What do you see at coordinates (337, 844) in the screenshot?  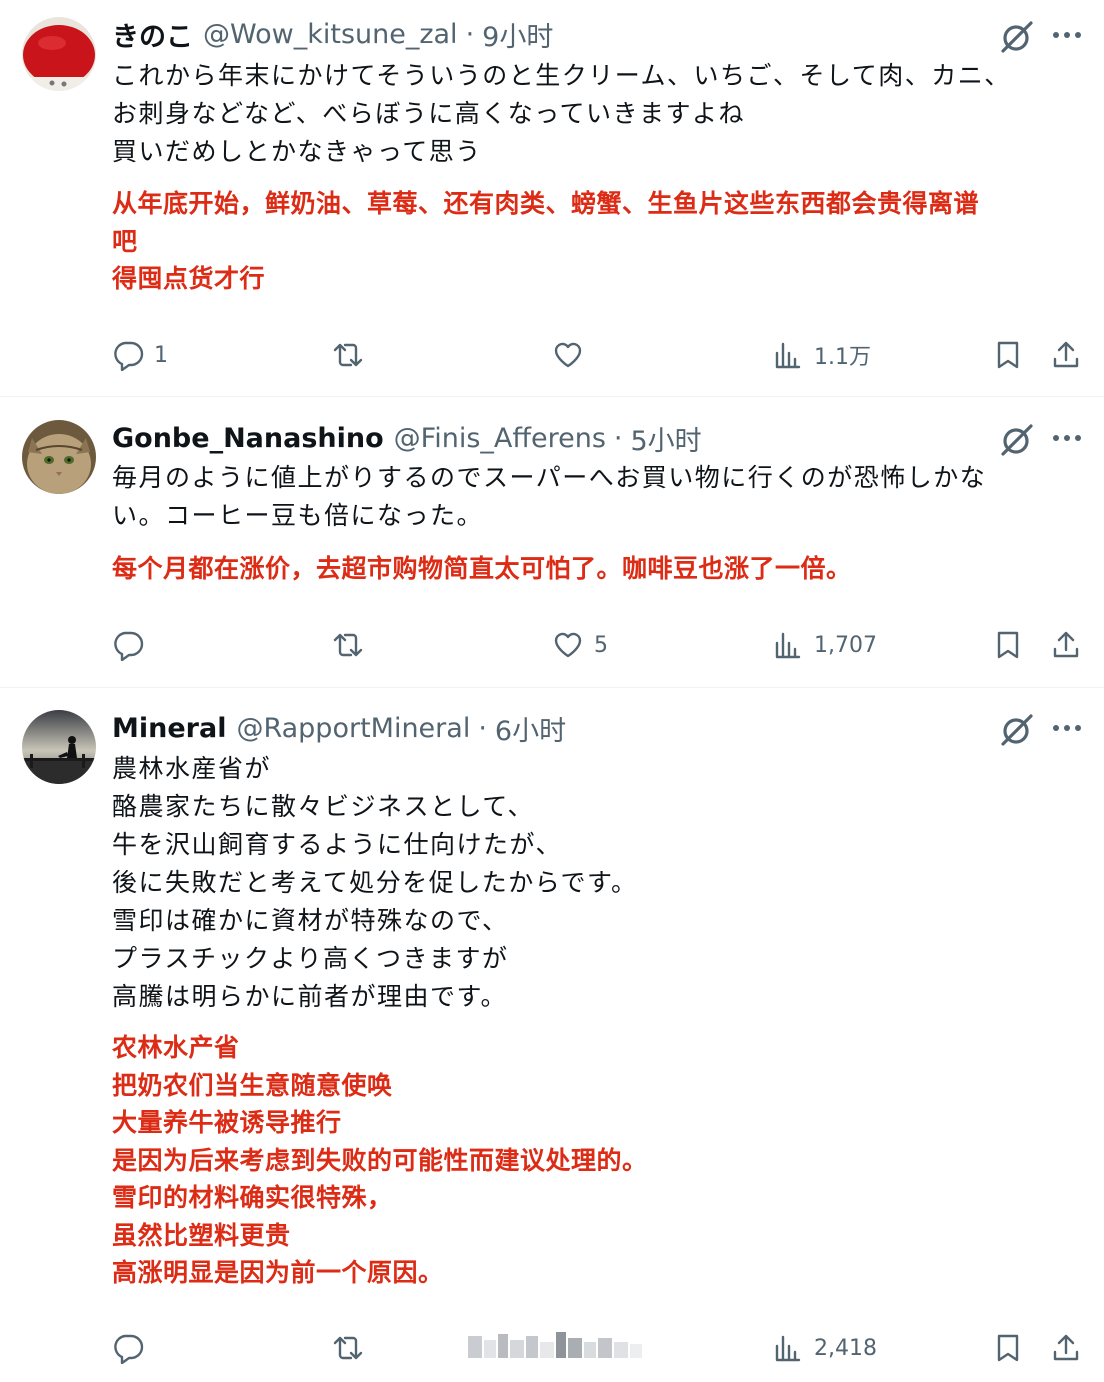 I see `text-line: 牛を沢山飼育するように仕向けたが、` at bounding box center [337, 844].